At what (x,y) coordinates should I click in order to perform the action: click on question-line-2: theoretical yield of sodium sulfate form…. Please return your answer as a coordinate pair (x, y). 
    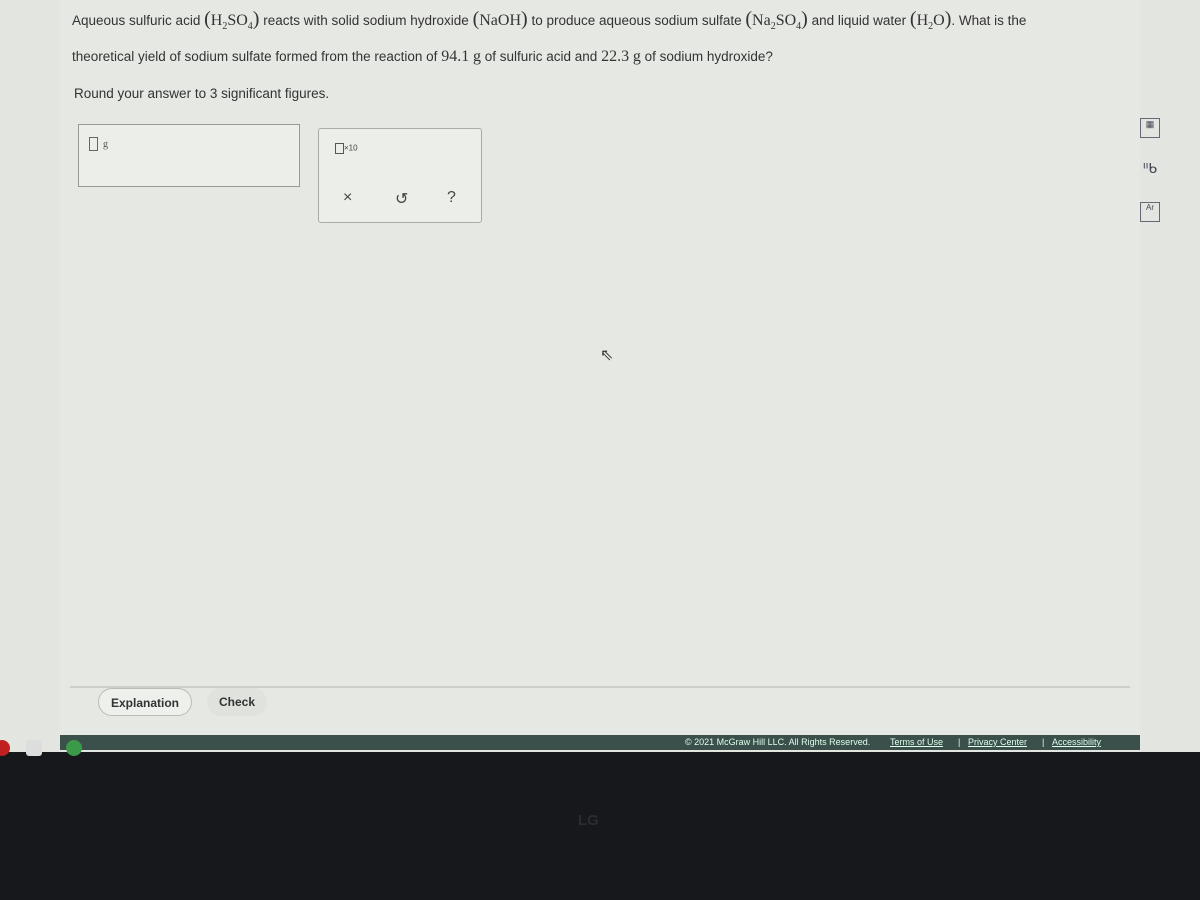
    Looking at the image, I should click on (422, 57).